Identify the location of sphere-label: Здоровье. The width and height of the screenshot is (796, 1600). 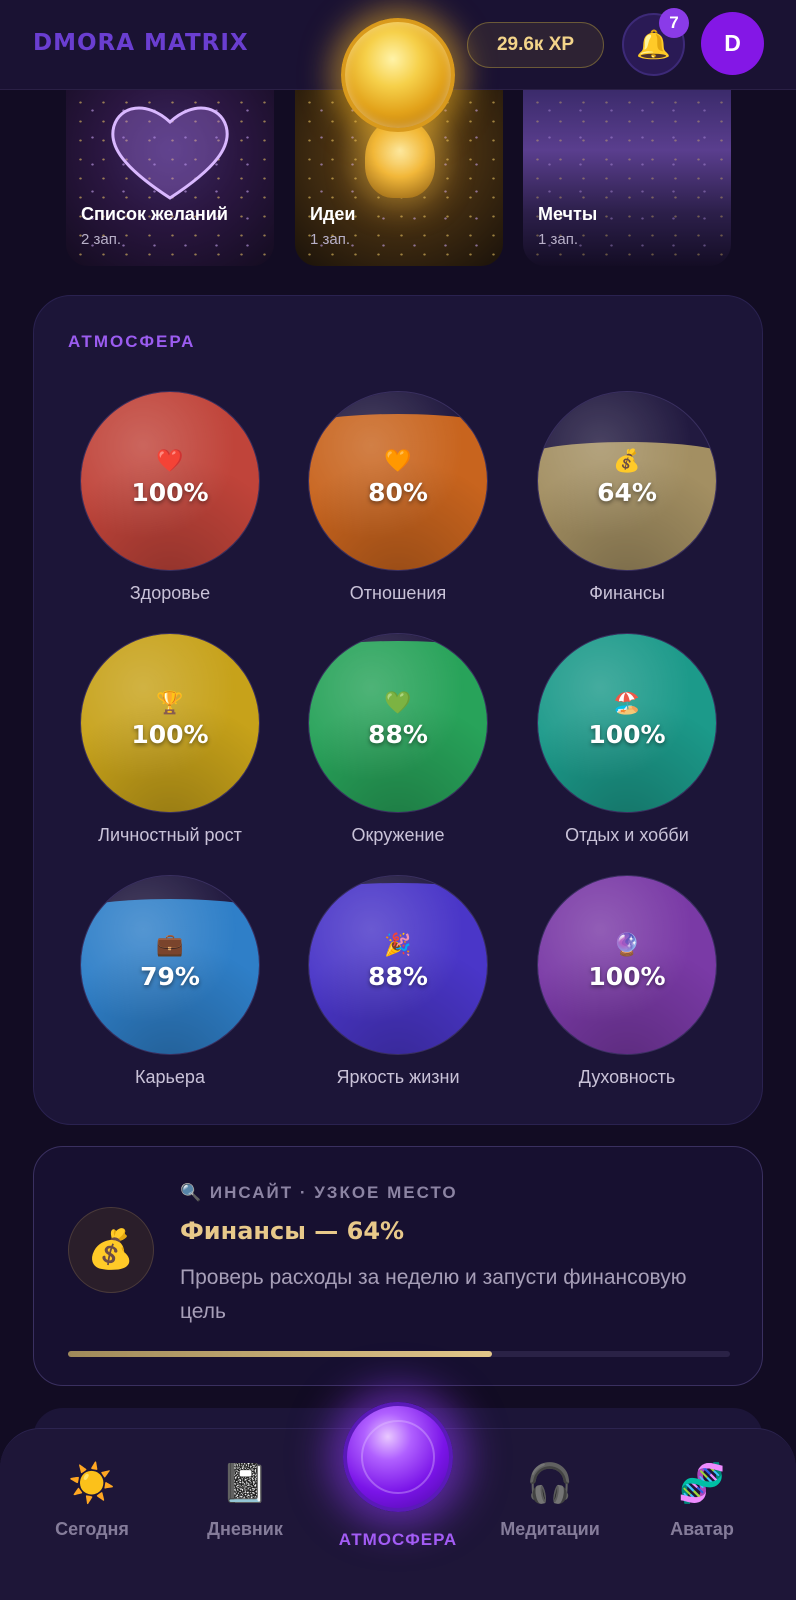
(170, 593).